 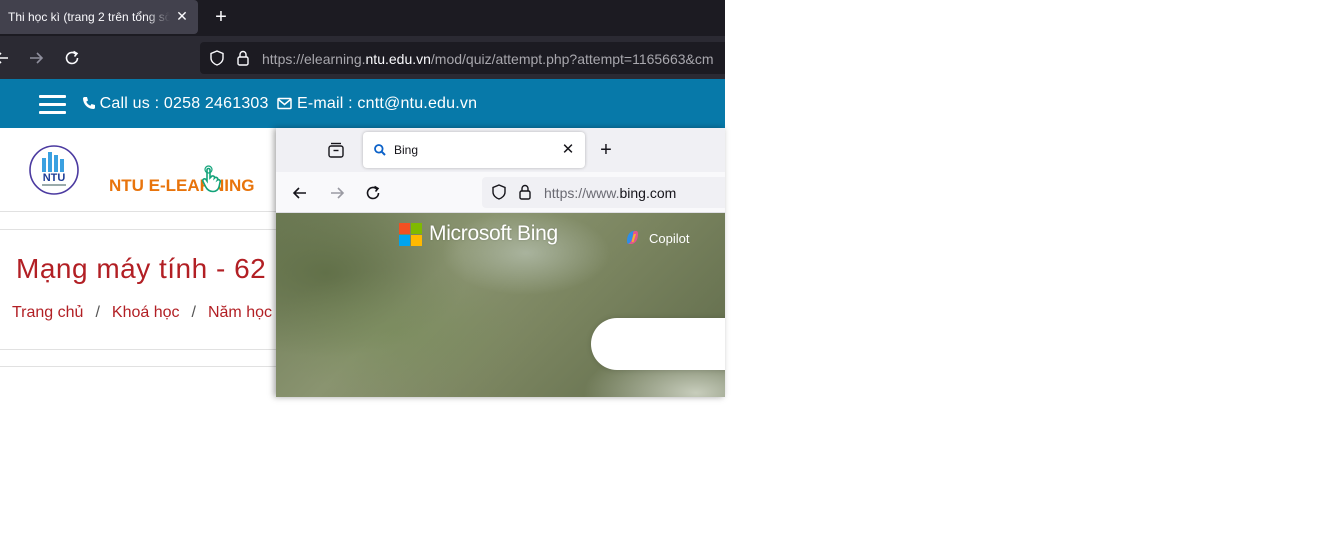 What do you see at coordinates (182, 185) in the screenshot?
I see `logo-text: NTU E-LEARNING` at bounding box center [182, 185].